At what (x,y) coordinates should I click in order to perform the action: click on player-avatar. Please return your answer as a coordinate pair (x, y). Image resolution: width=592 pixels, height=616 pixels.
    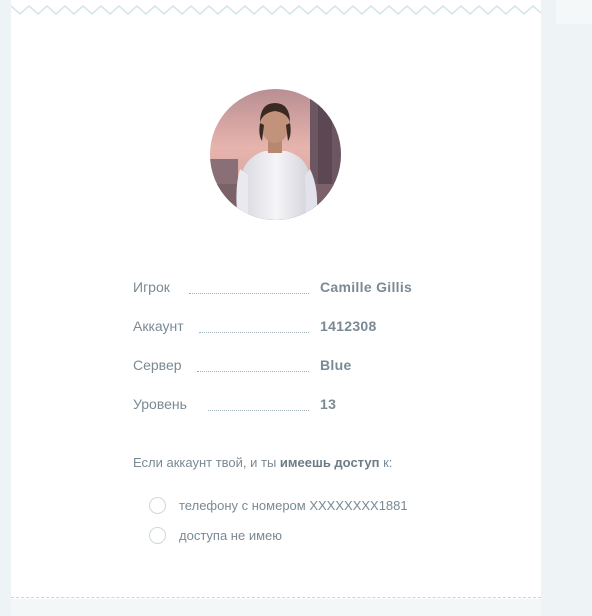
    Looking at the image, I should click on (275, 154).